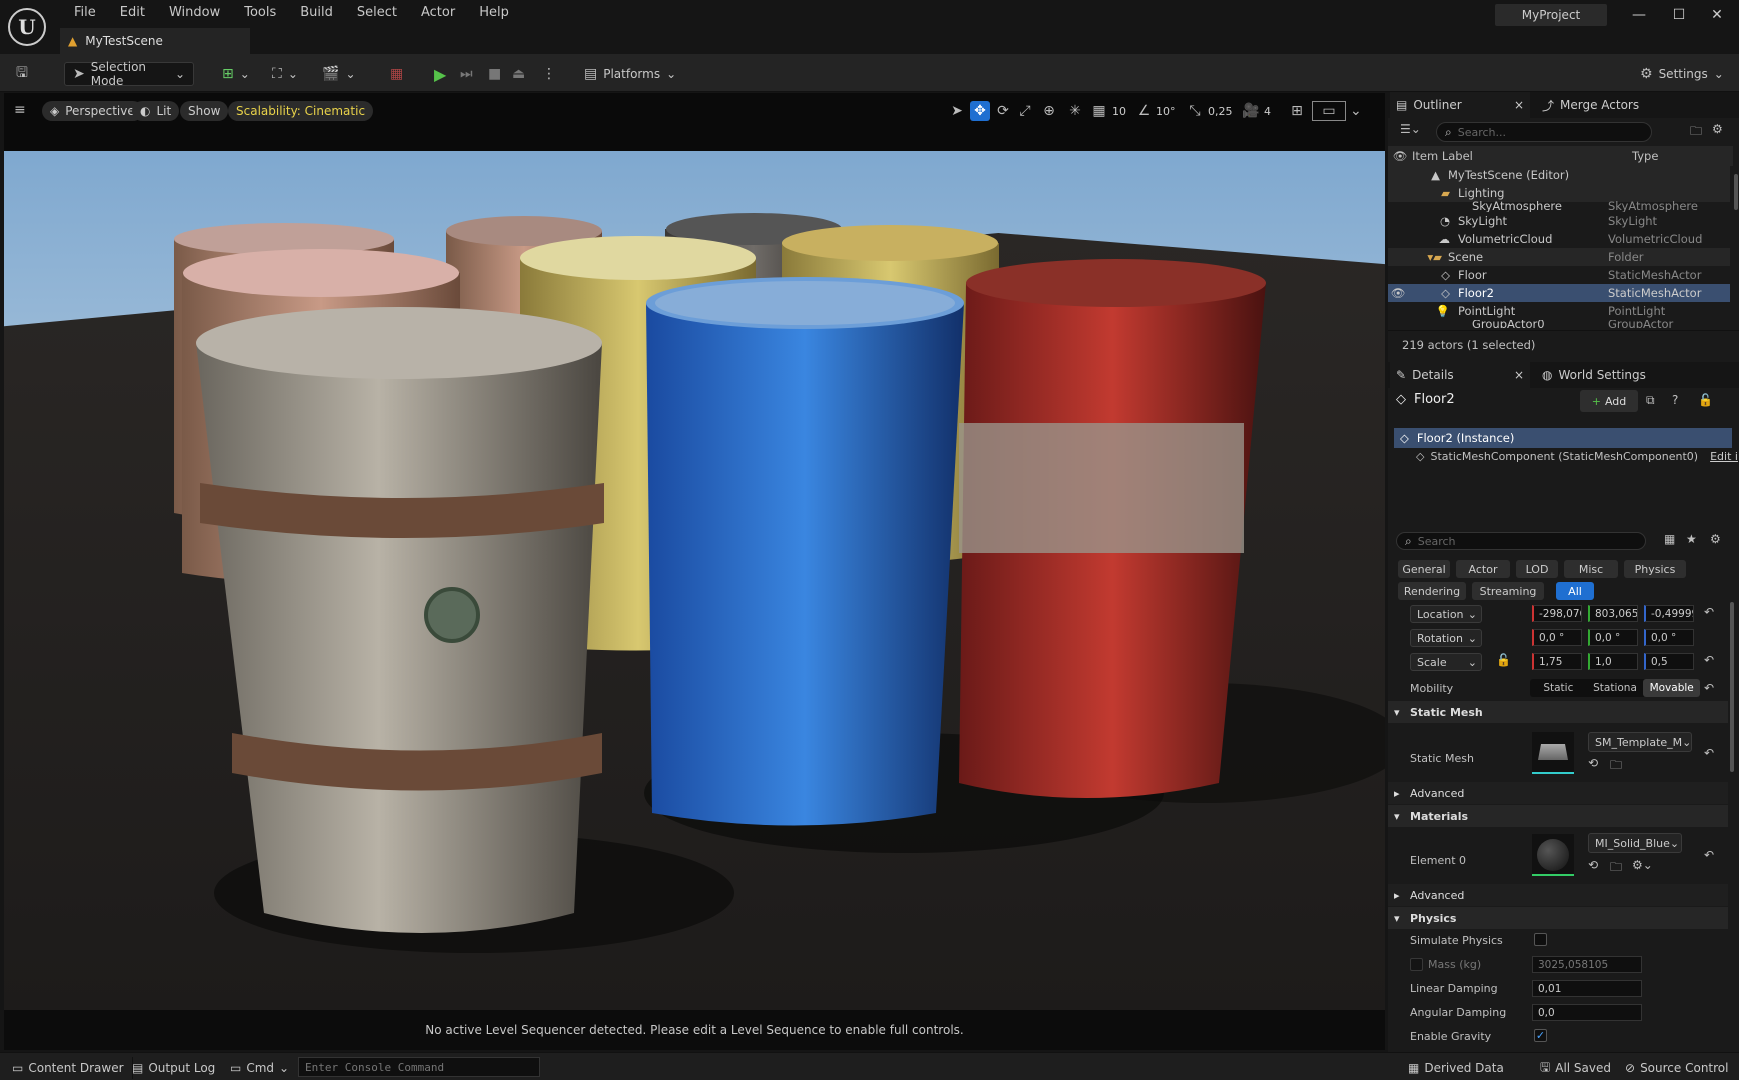 This screenshot has height=1080, width=1739. What do you see at coordinates (1575, 1068) in the screenshot?
I see `all-saved-button: 🖫 All Saved` at bounding box center [1575, 1068].